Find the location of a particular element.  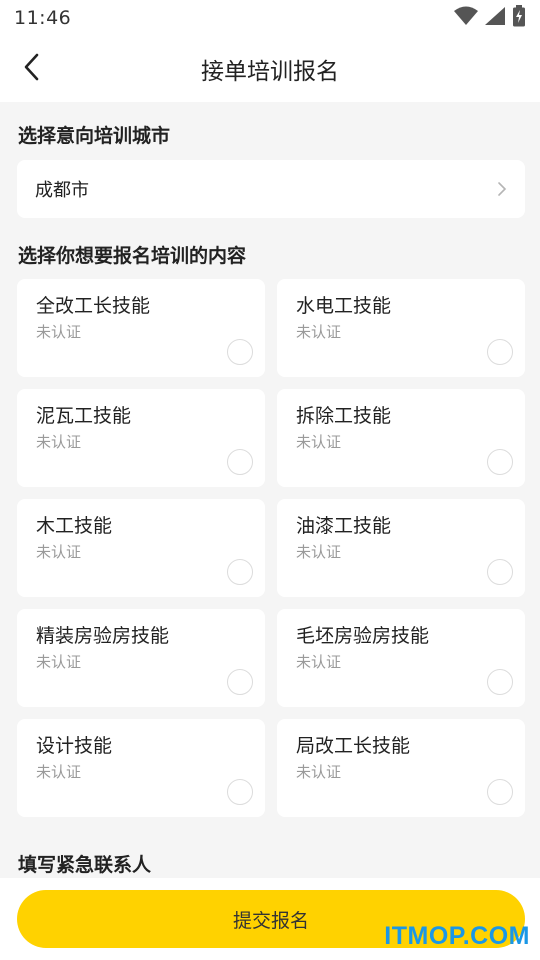

city-section-title: 选择意向培训城市 is located at coordinates (94, 136).